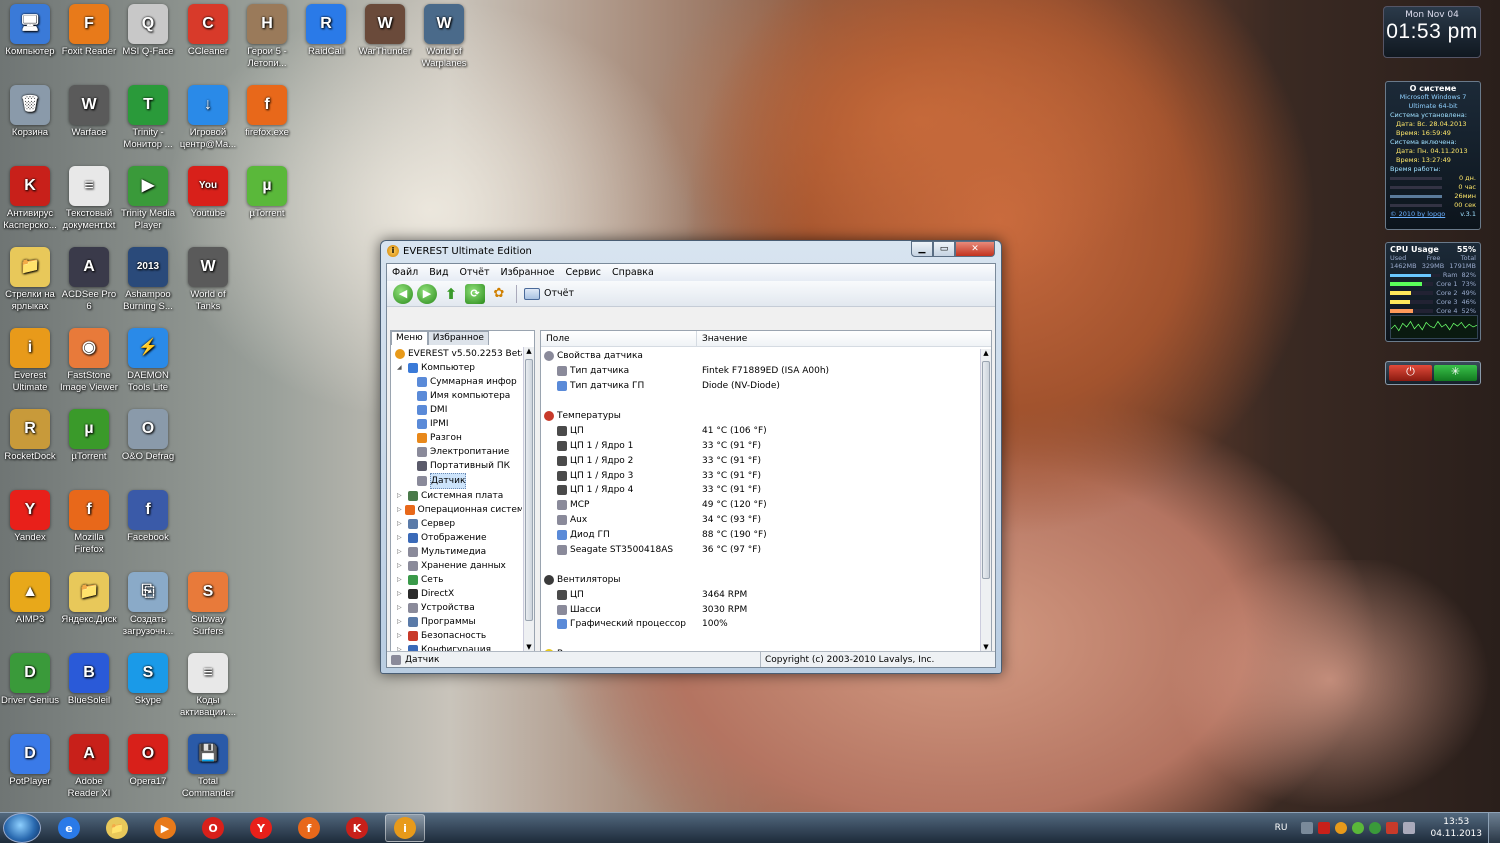 The image size is (1500, 843). What do you see at coordinates (148, 361) in the screenshot?
I see `desktop-icon: ⚡ DAEMON Tools Lite` at bounding box center [148, 361].